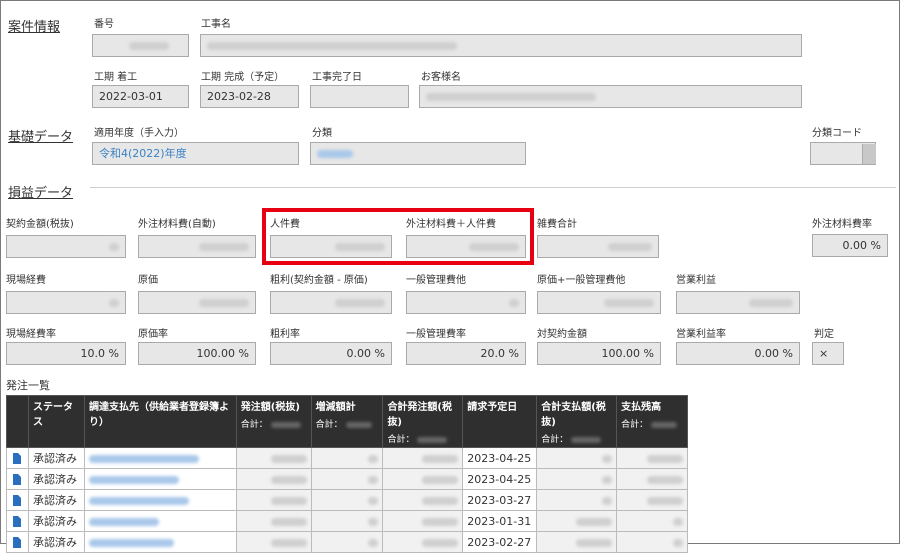  I want to click on order-list-title: 発注一覧, so click(28, 385).